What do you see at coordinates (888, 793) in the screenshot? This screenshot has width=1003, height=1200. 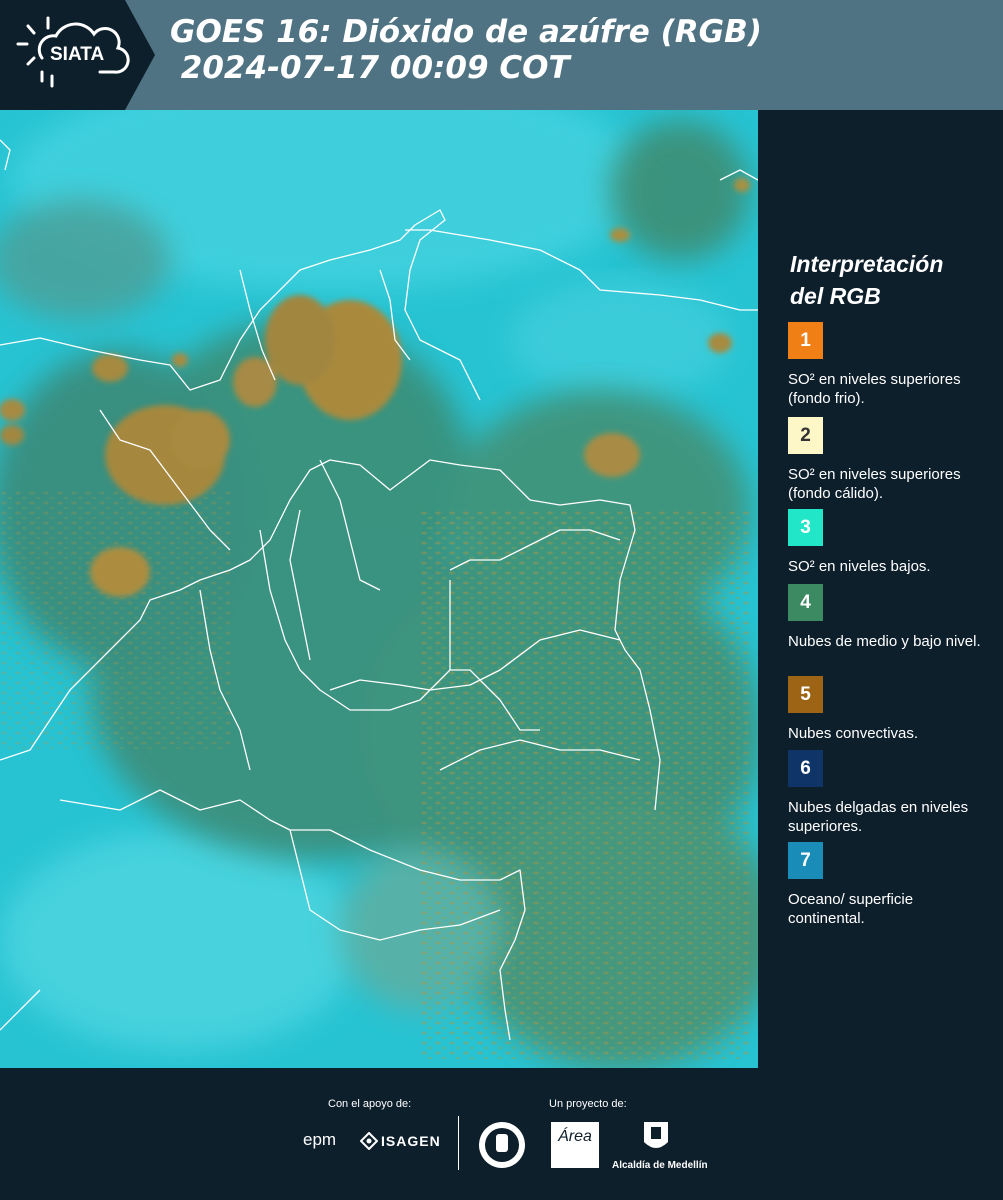 I see `legend-item-6: 6 Nubes delgadas en niveles superiores.` at bounding box center [888, 793].